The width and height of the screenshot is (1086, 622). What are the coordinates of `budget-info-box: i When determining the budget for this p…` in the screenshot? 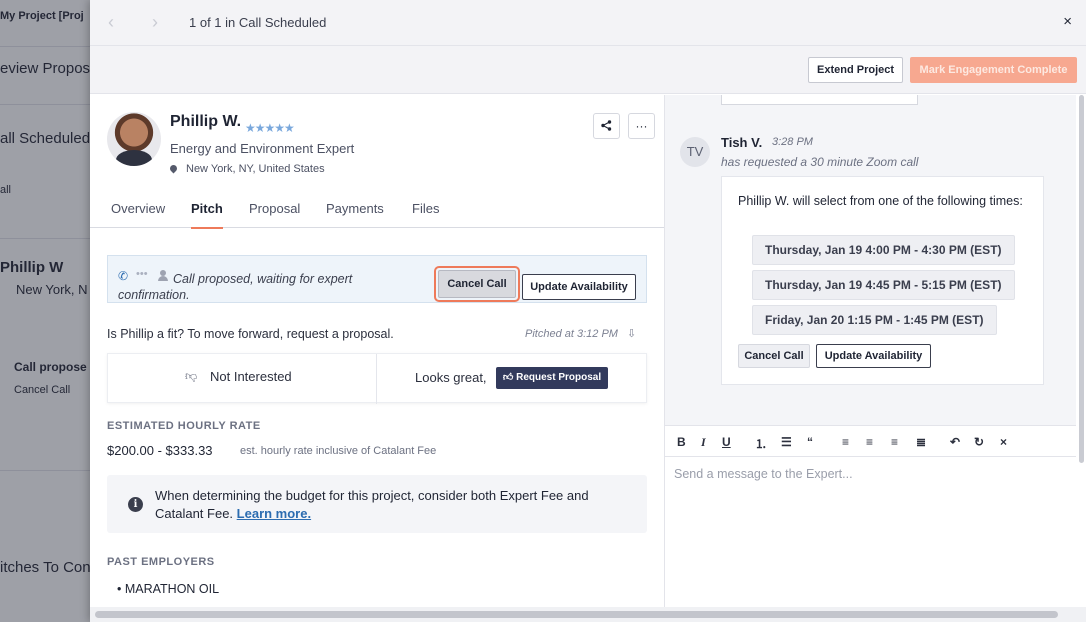 It's located at (377, 504).